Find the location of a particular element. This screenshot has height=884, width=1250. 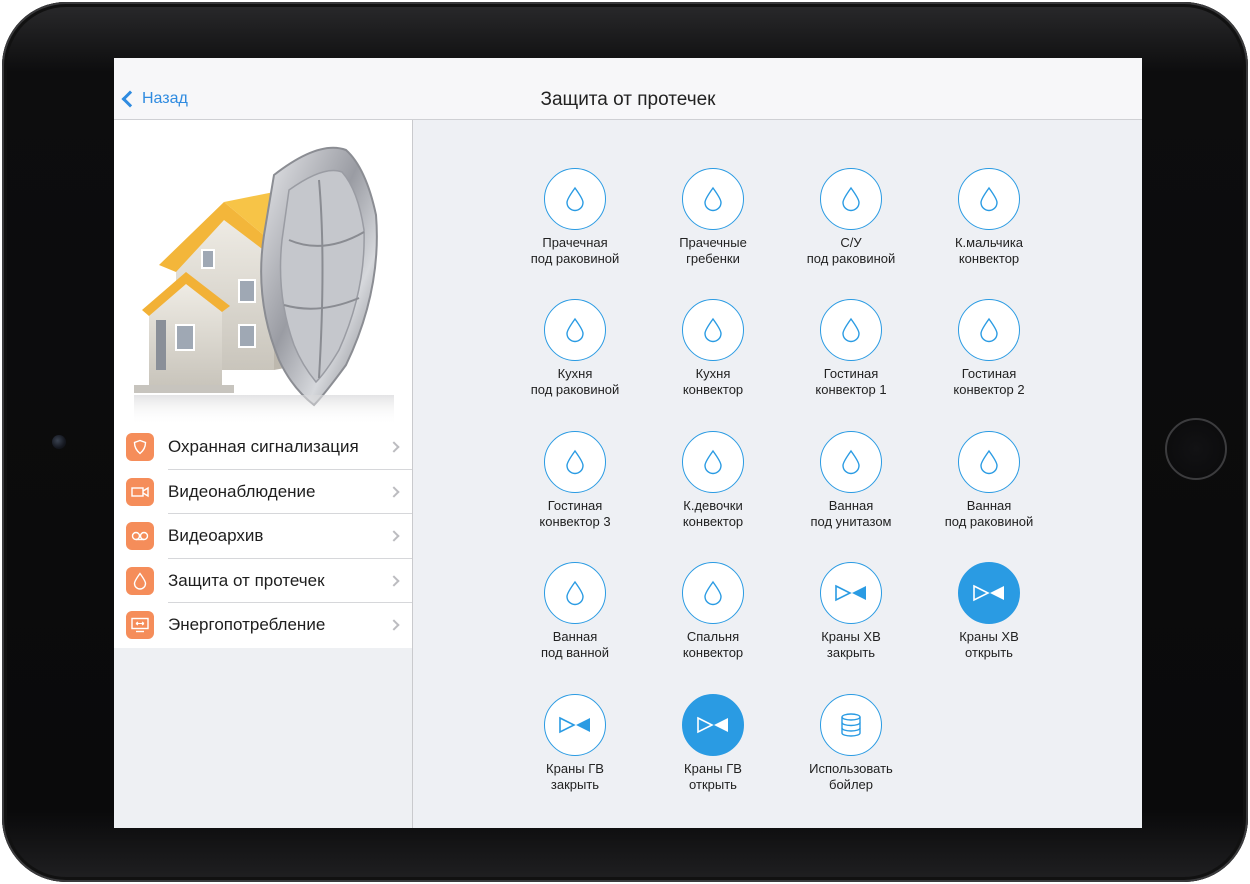

tile-label: Спальня конвектор is located at coordinates (713, 644).